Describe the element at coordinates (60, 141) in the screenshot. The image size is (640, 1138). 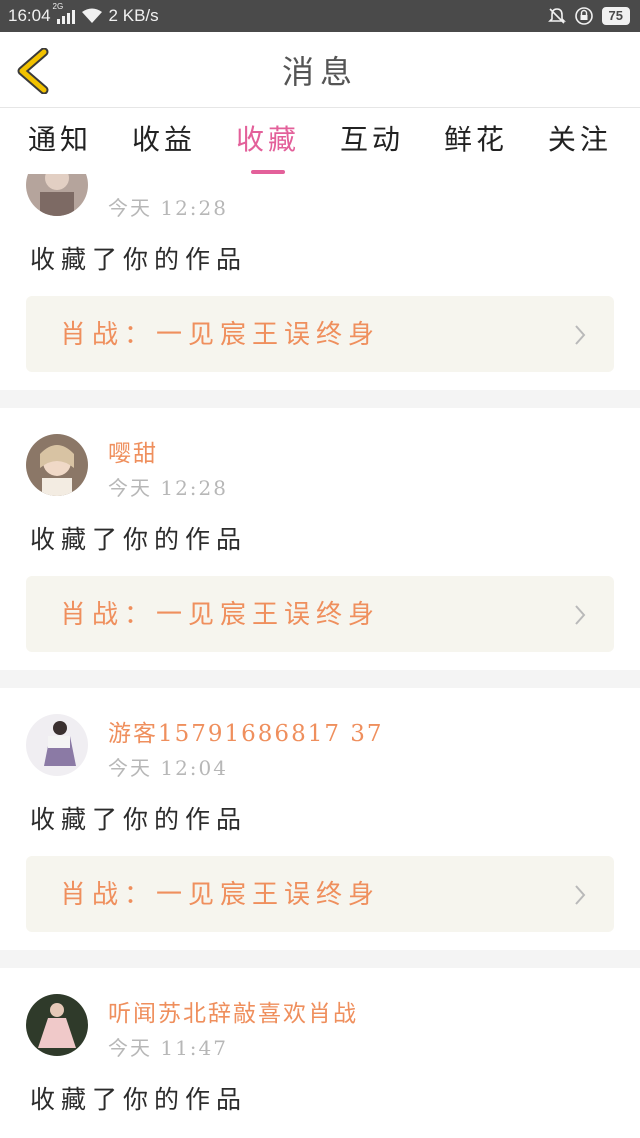
I see `tab-notifications: 通知` at that location.